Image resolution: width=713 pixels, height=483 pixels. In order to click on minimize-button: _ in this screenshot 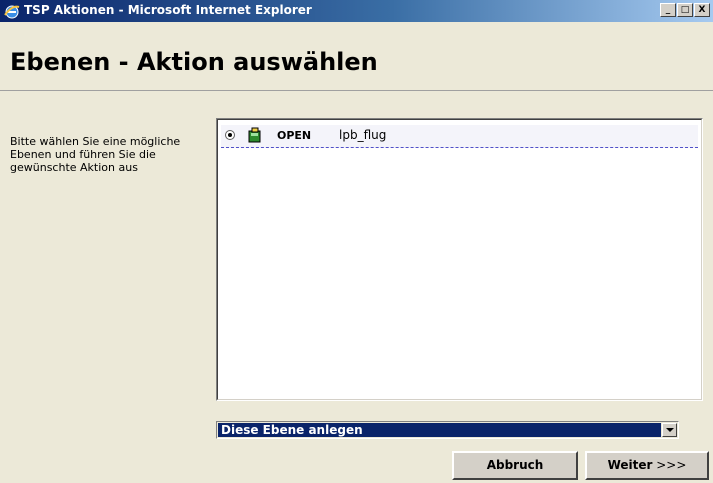, I will do `click(668, 10)`.